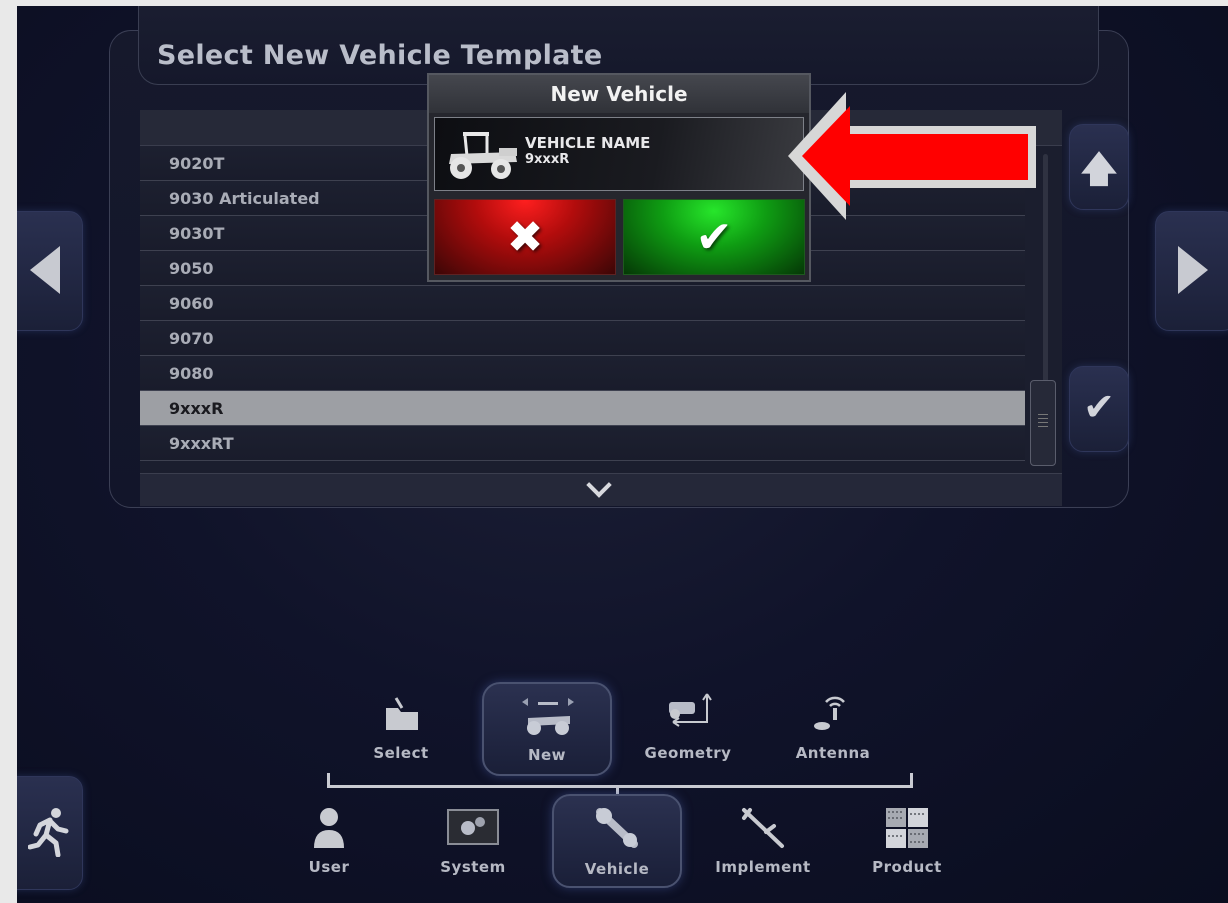  What do you see at coordinates (619, 94) in the screenshot?
I see `dialog-title: New Vehicle` at bounding box center [619, 94].